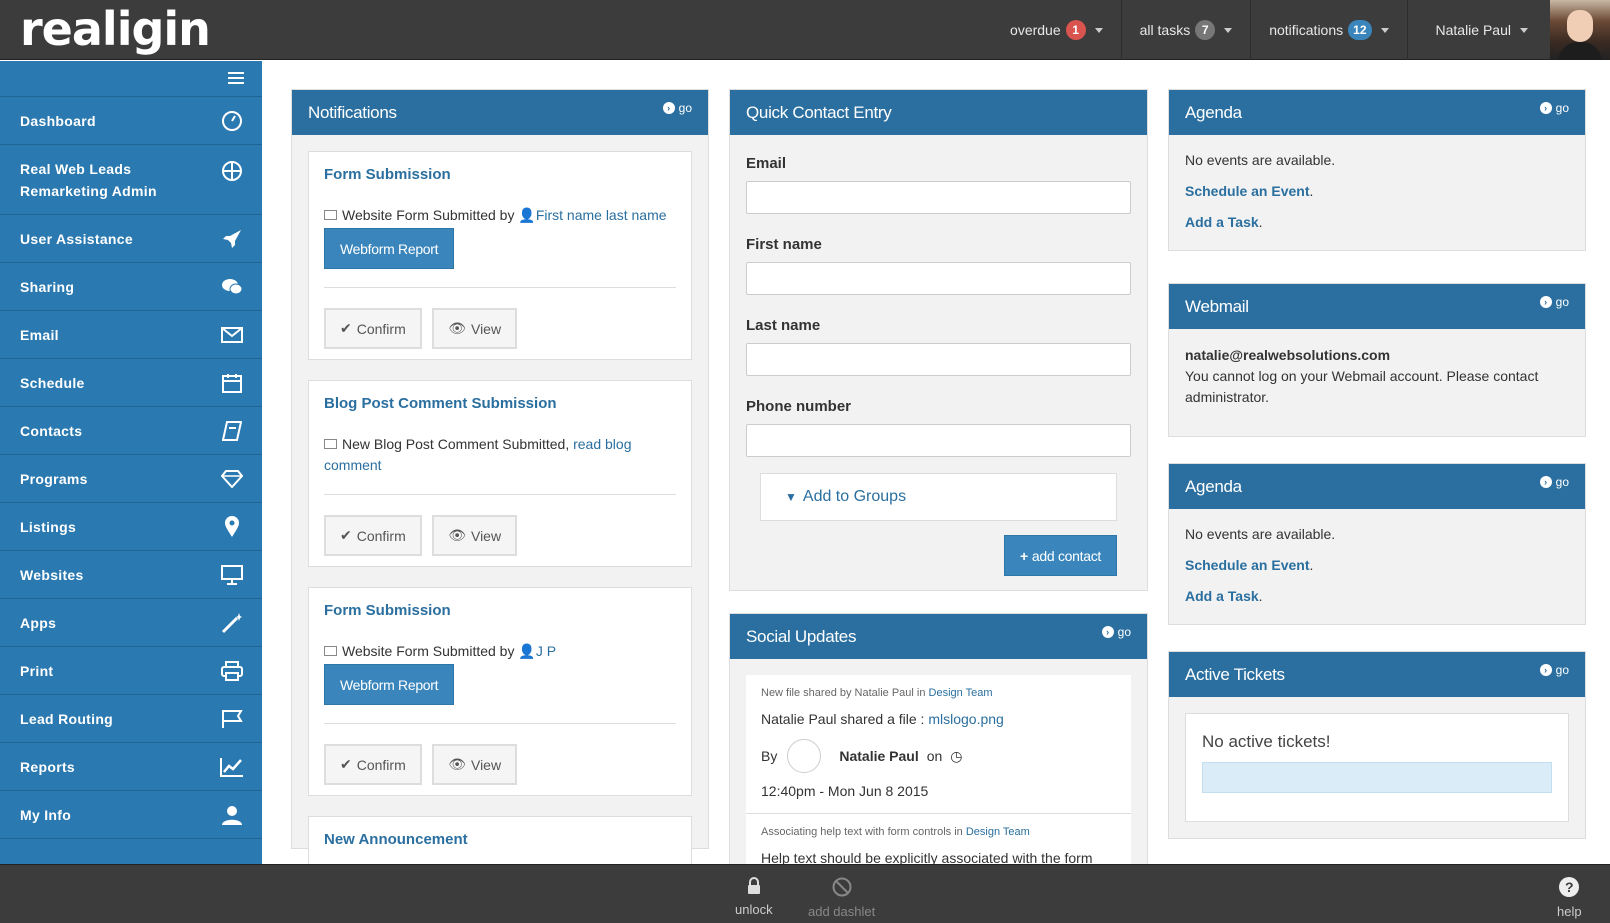  Describe the element at coordinates (1235, 674) in the screenshot. I see `panel-title: Active Tickets` at that location.